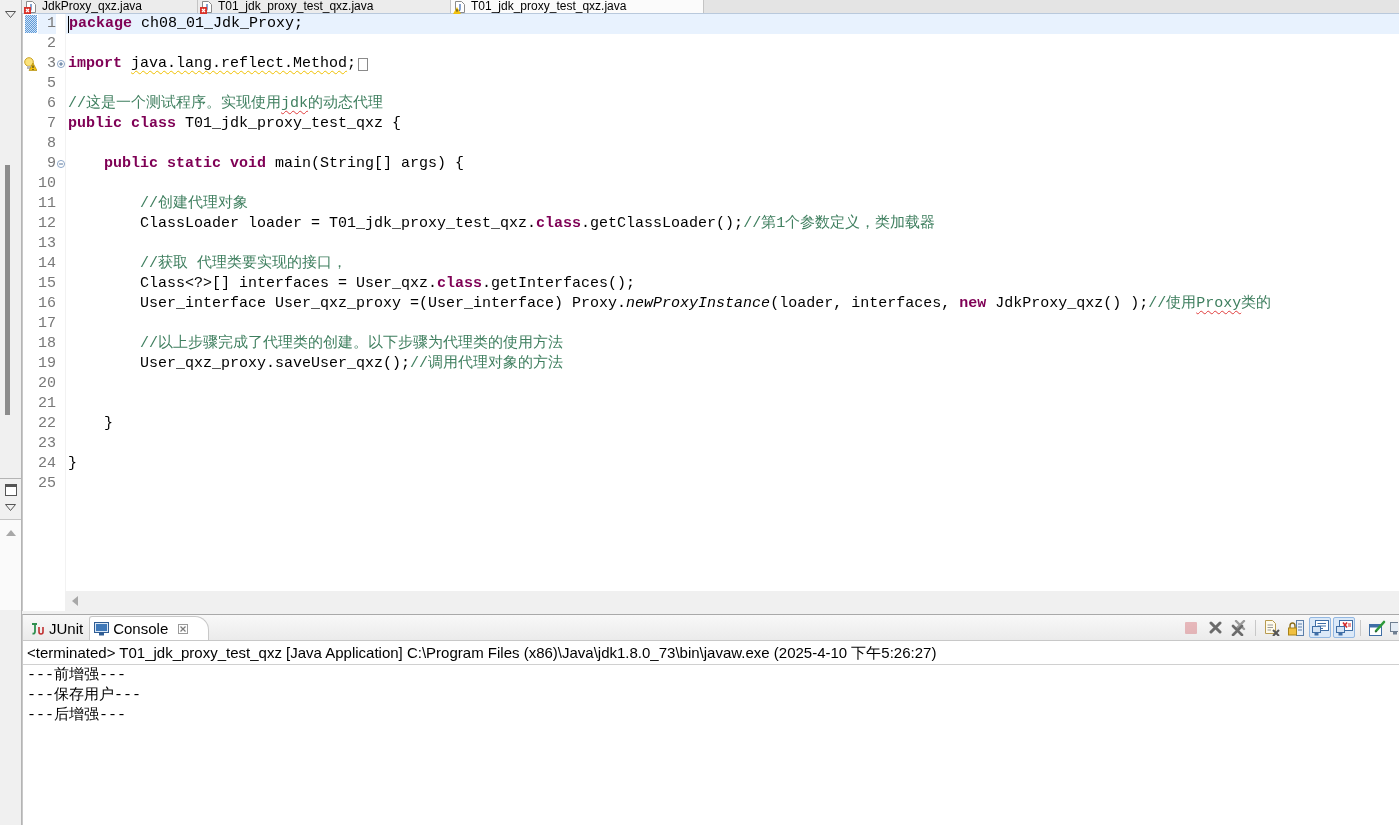  I want to click on console-tab: Console, so click(149, 628).